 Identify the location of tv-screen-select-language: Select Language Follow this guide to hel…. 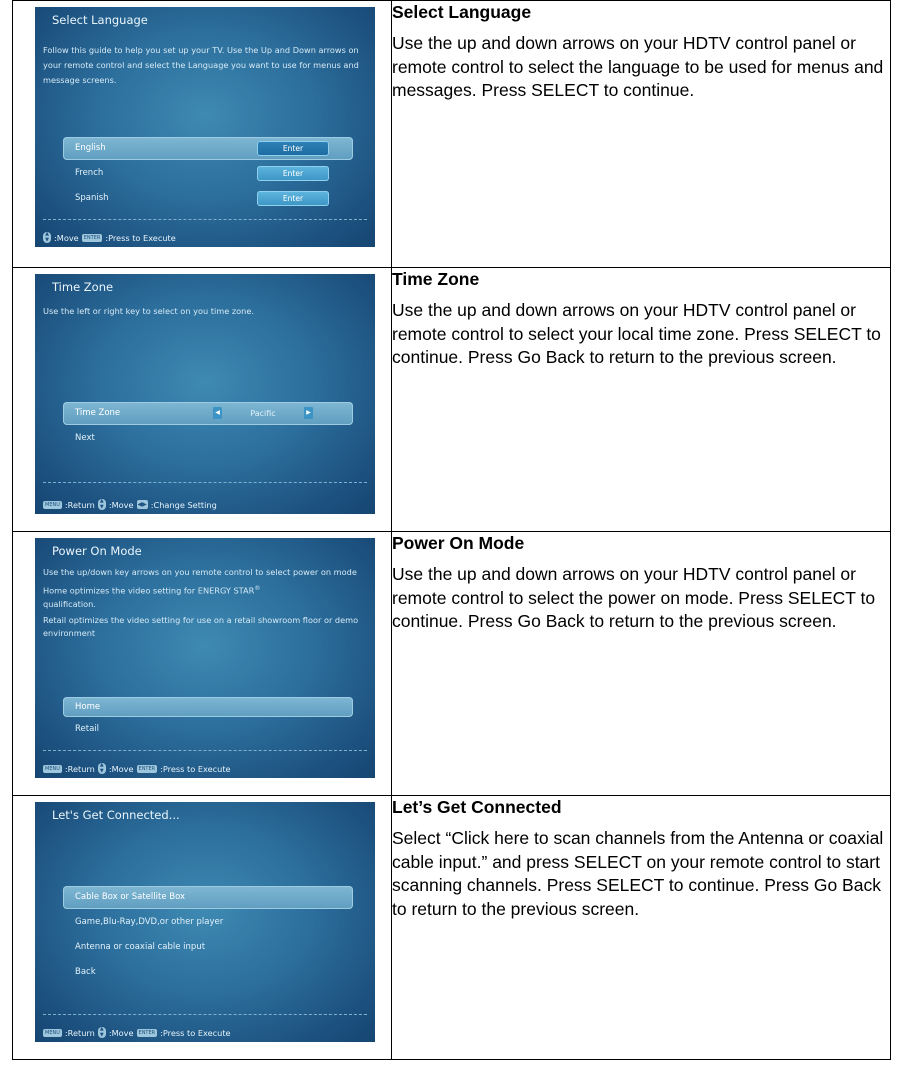
(205, 127).